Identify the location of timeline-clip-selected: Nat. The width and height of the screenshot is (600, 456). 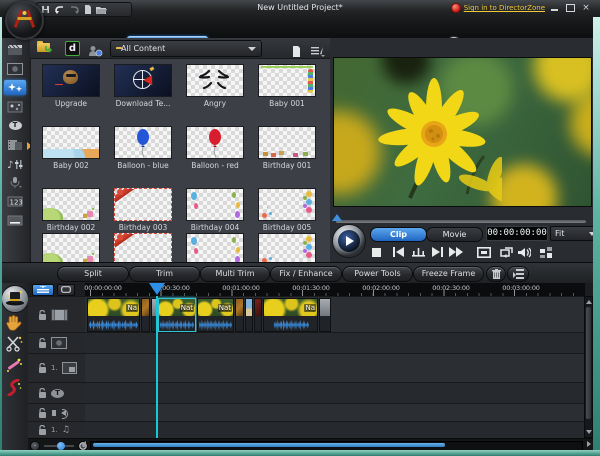
(177, 315).